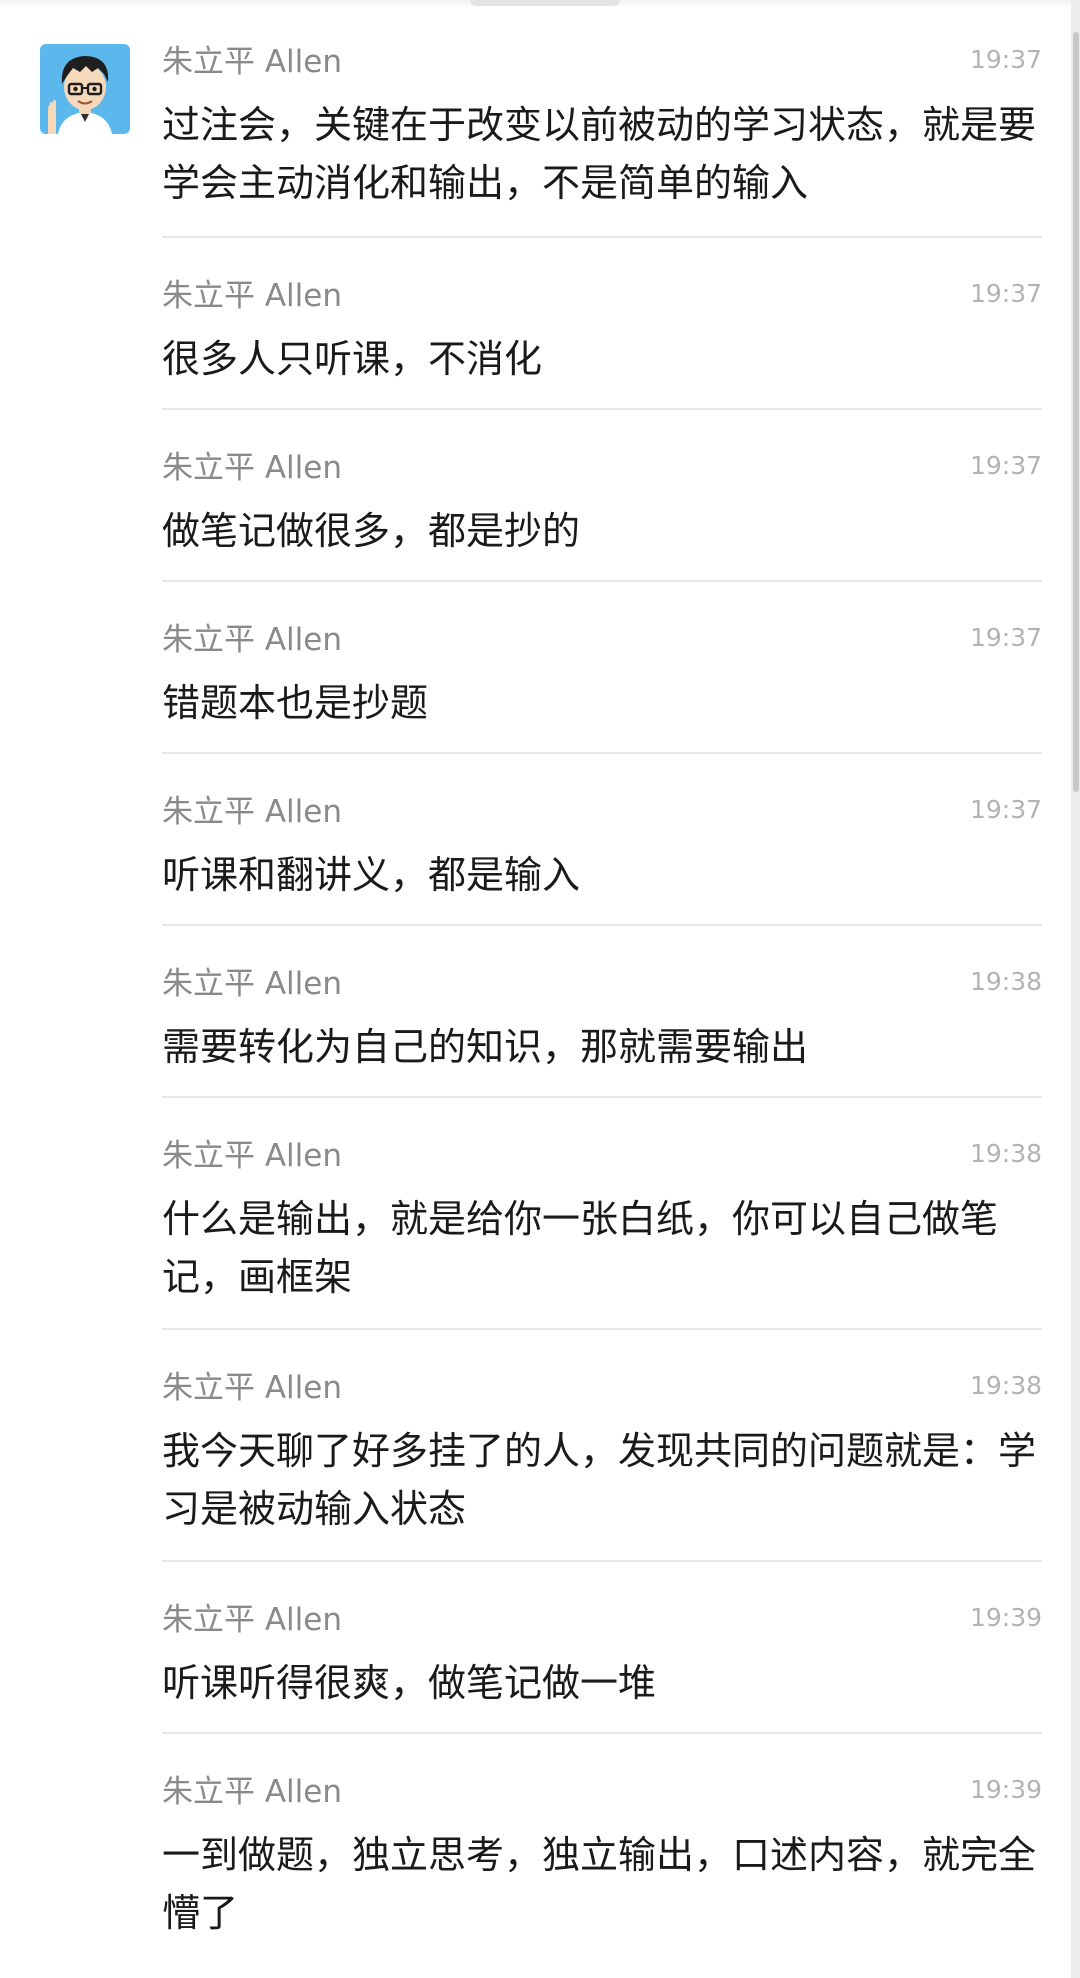 The width and height of the screenshot is (1080, 1978). What do you see at coordinates (545, 3) in the screenshot?
I see `timestamp-header-cut` at bounding box center [545, 3].